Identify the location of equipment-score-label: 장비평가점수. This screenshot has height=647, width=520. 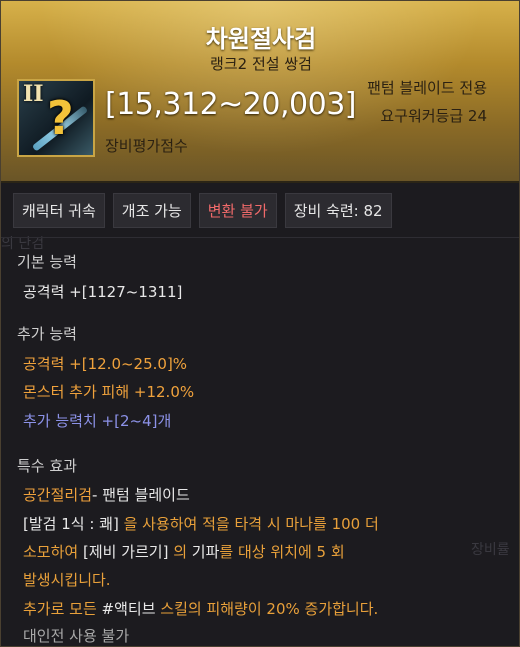
(146, 146).